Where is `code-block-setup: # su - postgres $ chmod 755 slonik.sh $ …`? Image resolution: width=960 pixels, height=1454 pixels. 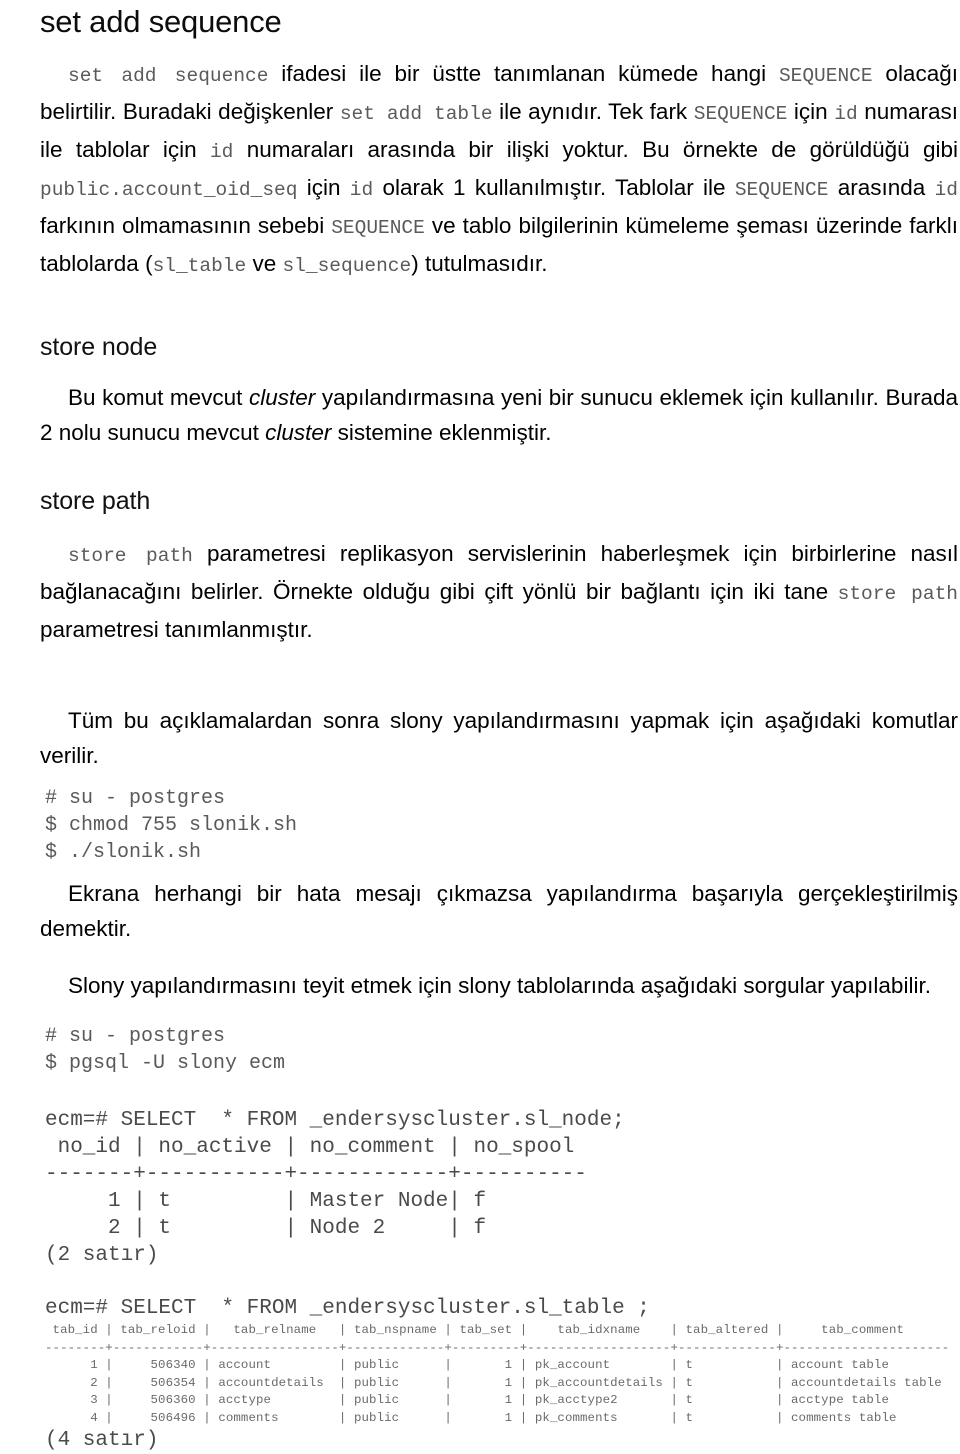 code-block-setup: # su - postgres $ chmod 755 slonik.sh $ … is located at coordinates (171, 825).